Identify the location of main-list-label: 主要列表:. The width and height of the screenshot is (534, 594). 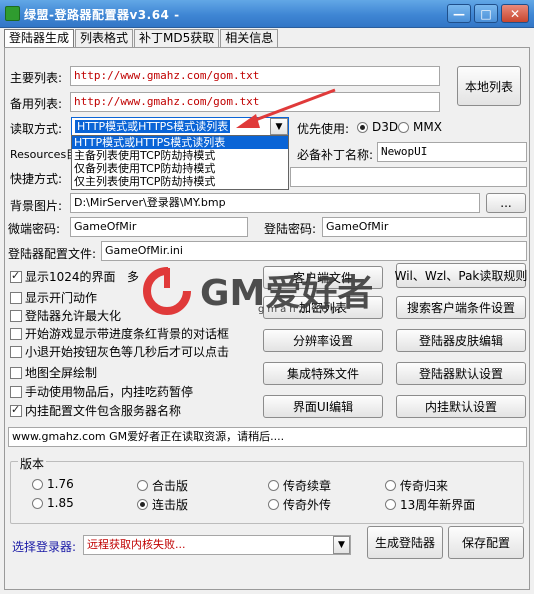
(36, 78).